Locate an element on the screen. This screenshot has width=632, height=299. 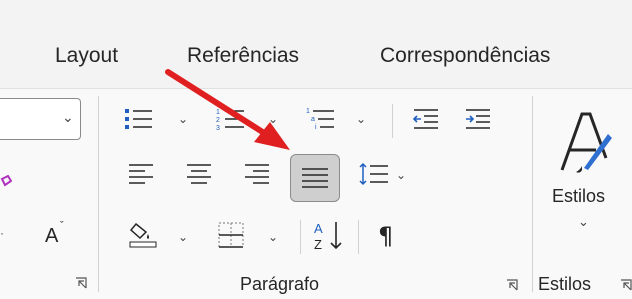
annotation-arrow is located at coordinates (227, 109).